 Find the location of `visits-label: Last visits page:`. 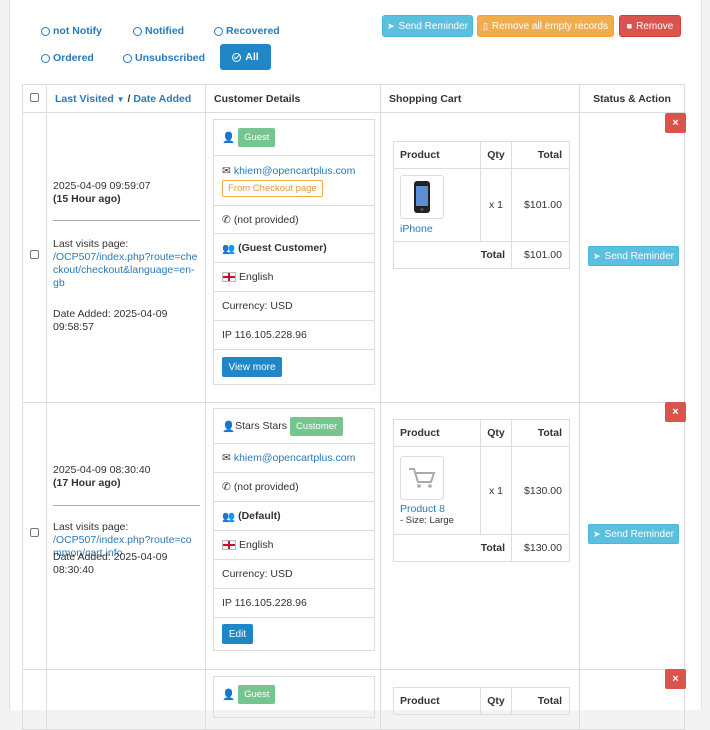

visits-label: Last visits page: is located at coordinates (91, 244).